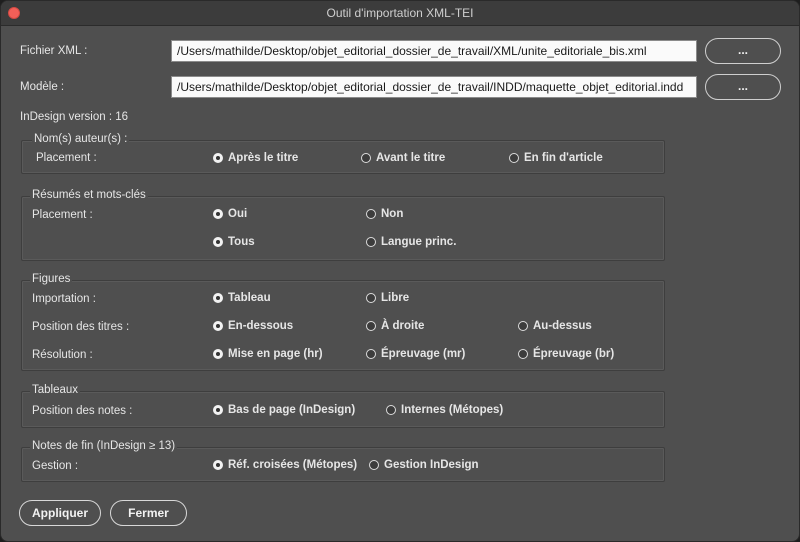 Image resolution: width=800 pixels, height=542 pixels. I want to click on xml-file-label: Fichier XML :, so click(54, 51).